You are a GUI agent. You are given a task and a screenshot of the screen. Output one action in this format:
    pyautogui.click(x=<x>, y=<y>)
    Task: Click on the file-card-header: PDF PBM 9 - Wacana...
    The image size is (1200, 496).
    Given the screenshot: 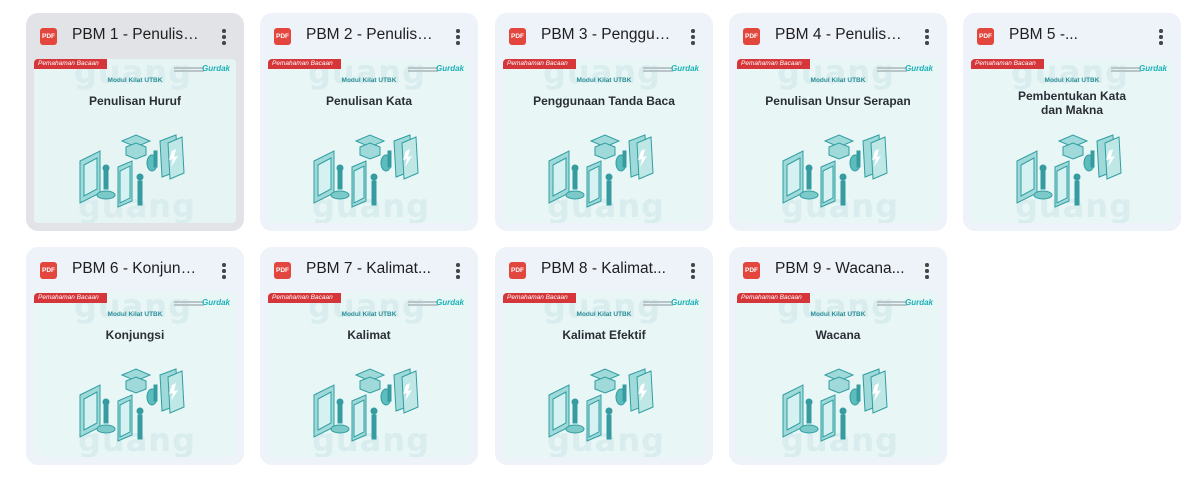 What is the action you would take?
    pyautogui.click(x=838, y=270)
    